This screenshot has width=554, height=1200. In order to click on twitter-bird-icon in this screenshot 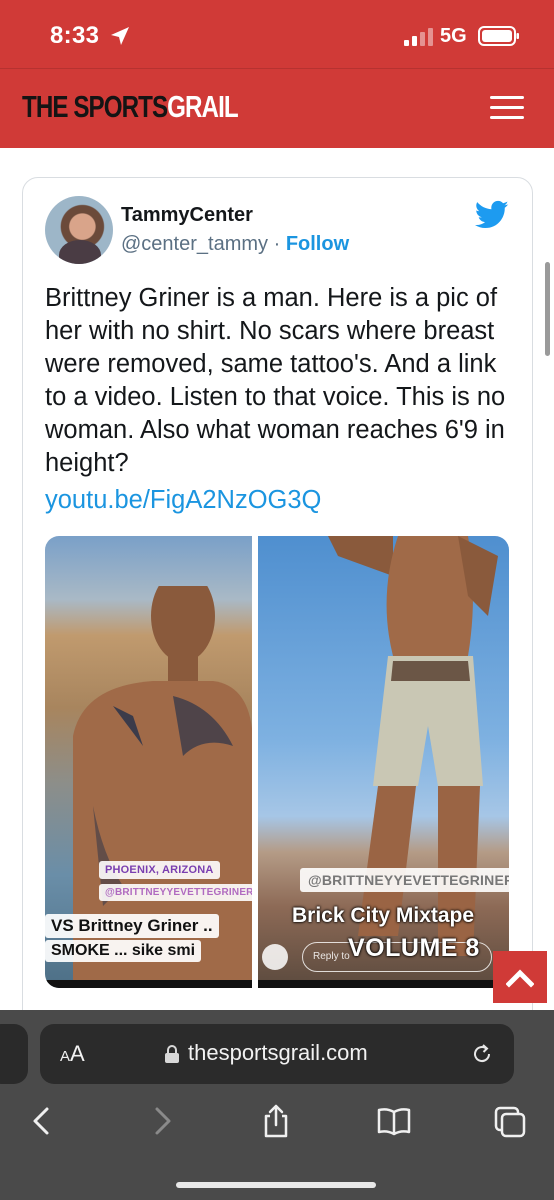, I will do `click(492, 215)`.